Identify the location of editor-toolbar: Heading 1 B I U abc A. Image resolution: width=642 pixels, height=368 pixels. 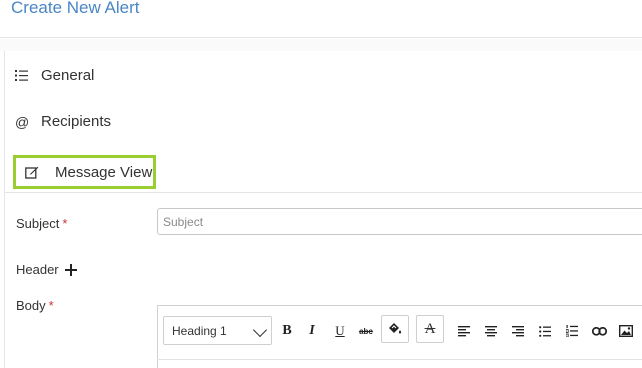
(399, 333).